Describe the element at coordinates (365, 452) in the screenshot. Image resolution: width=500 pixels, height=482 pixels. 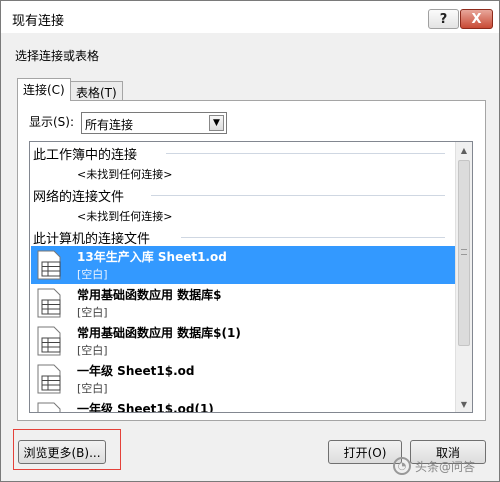
I see `open-button: 打开(O)` at that location.